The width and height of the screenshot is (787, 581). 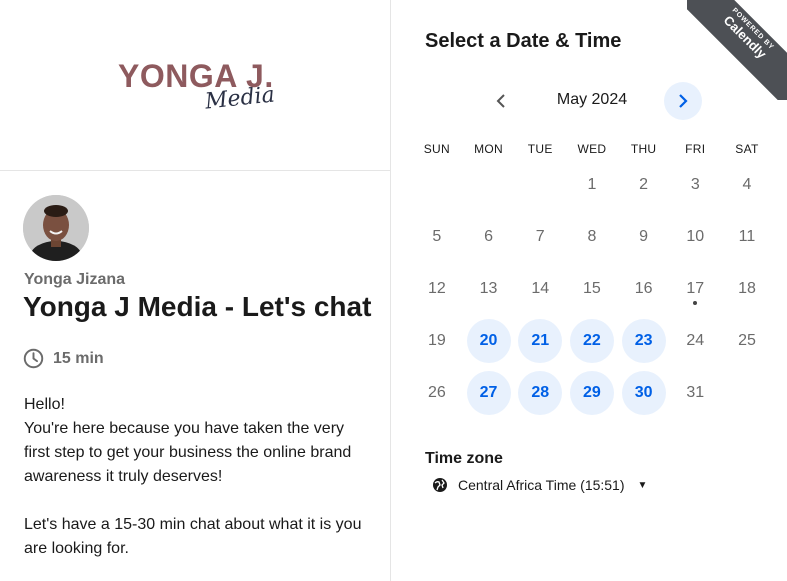 I want to click on day-number: 31, so click(x=695, y=392).